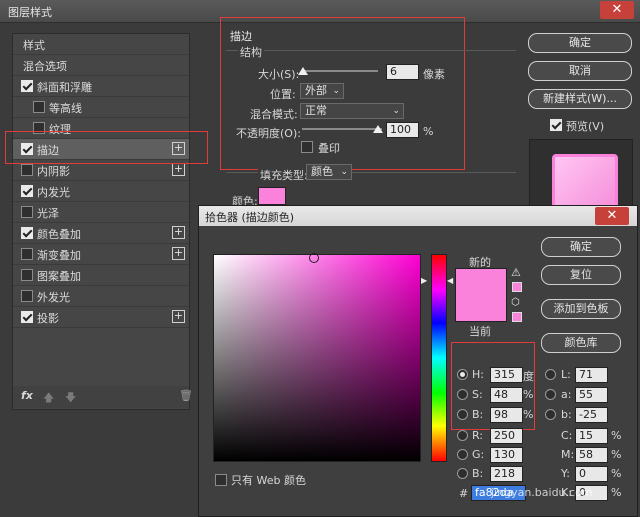  What do you see at coordinates (462, 435) in the screenshot?
I see `red-radio` at bounding box center [462, 435].